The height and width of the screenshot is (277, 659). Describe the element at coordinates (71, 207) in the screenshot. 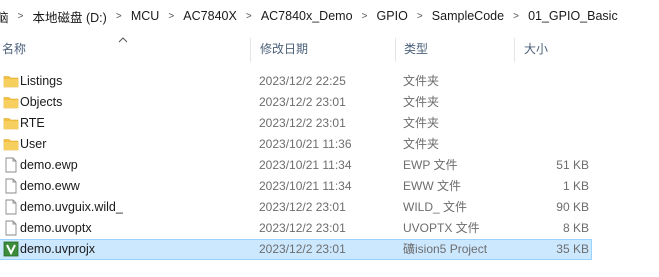

I see `file-name: demo.uvguix.wild_` at that location.